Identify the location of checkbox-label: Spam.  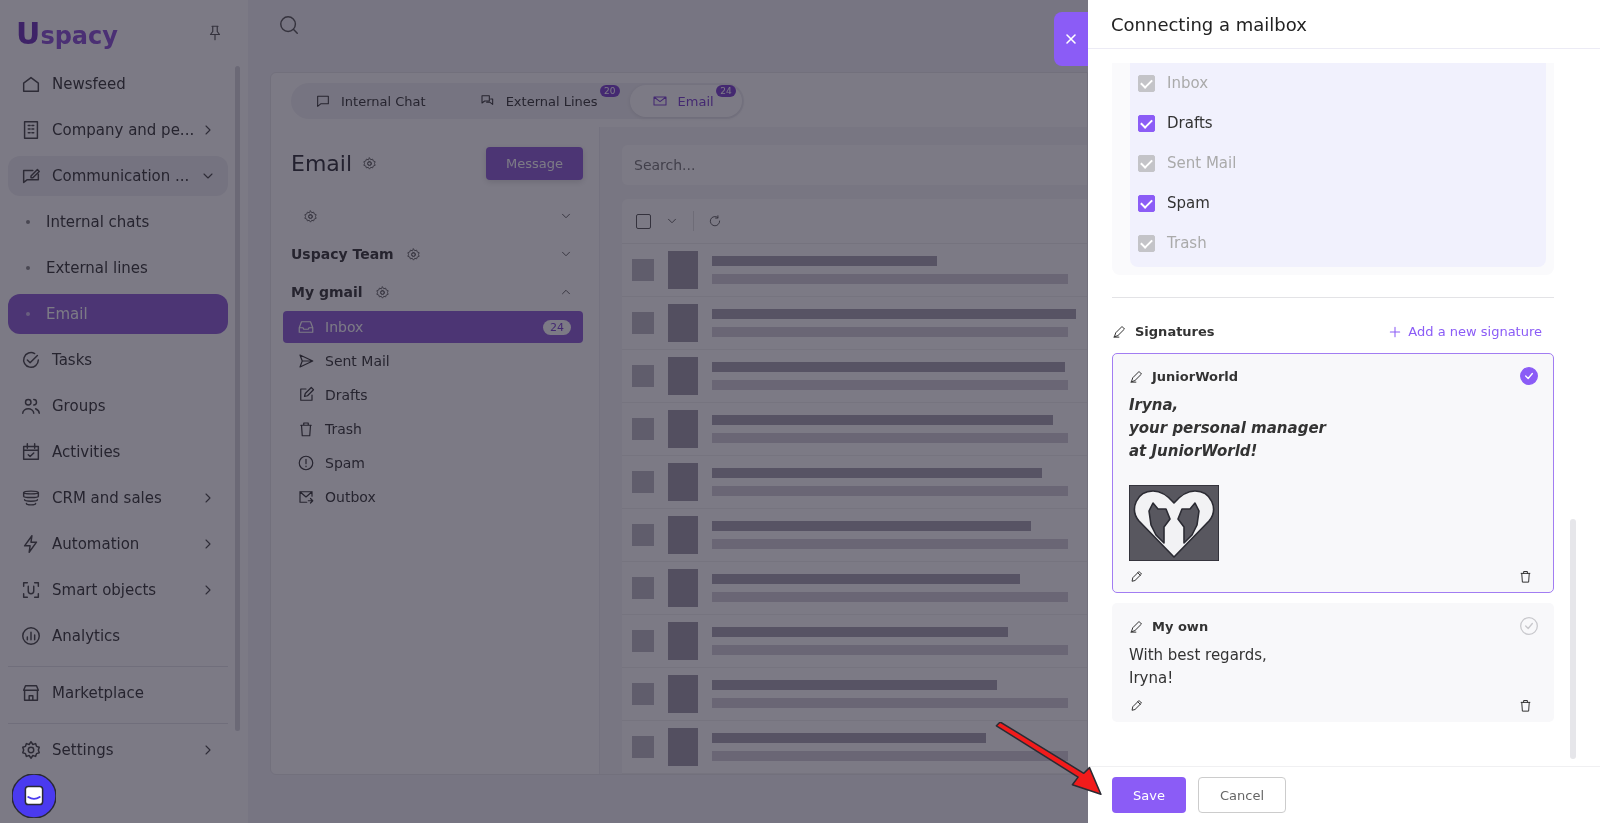
(1188, 203).